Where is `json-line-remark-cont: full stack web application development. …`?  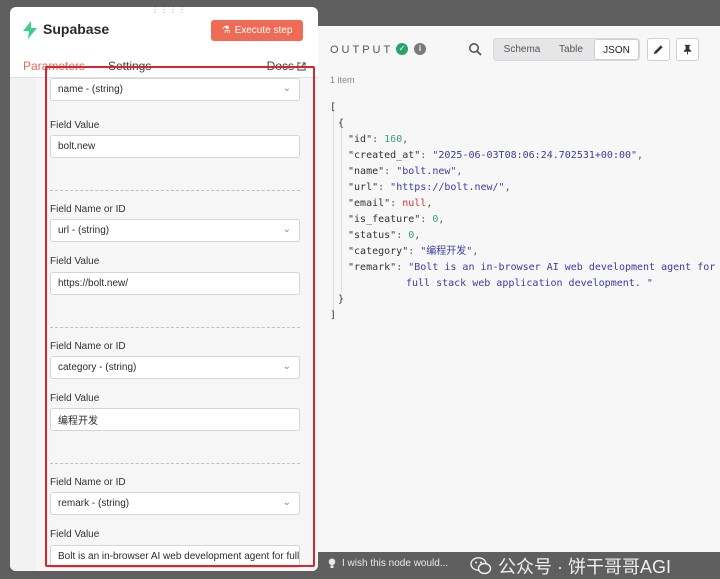
json-line-remark-cont: full stack web application development. … is located at coordinates (529, 283).